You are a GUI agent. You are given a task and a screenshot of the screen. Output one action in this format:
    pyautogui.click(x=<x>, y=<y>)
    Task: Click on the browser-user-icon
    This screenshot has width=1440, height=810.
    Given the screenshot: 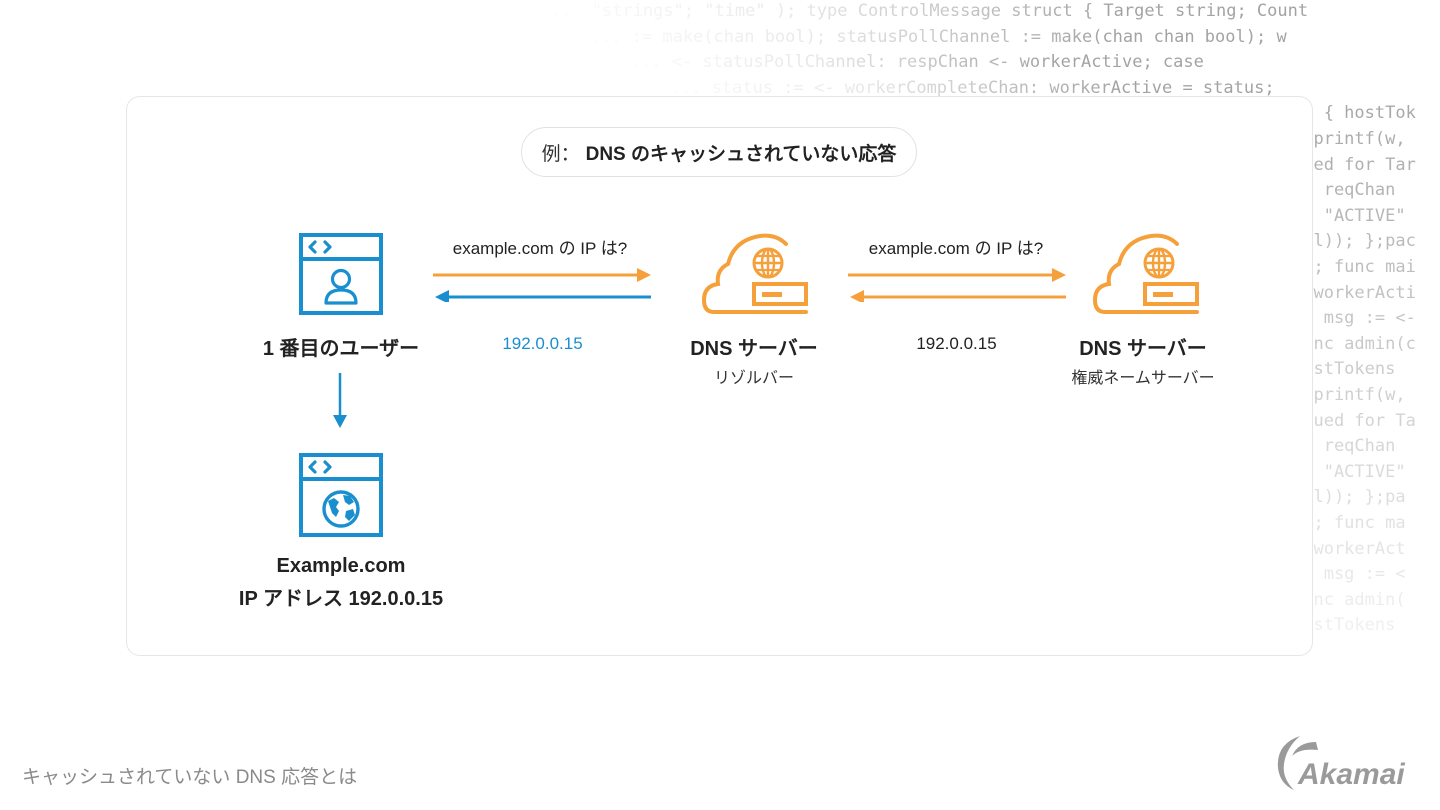 What is the action you would take?
    pyautogui.click(x=341, y=274)
    